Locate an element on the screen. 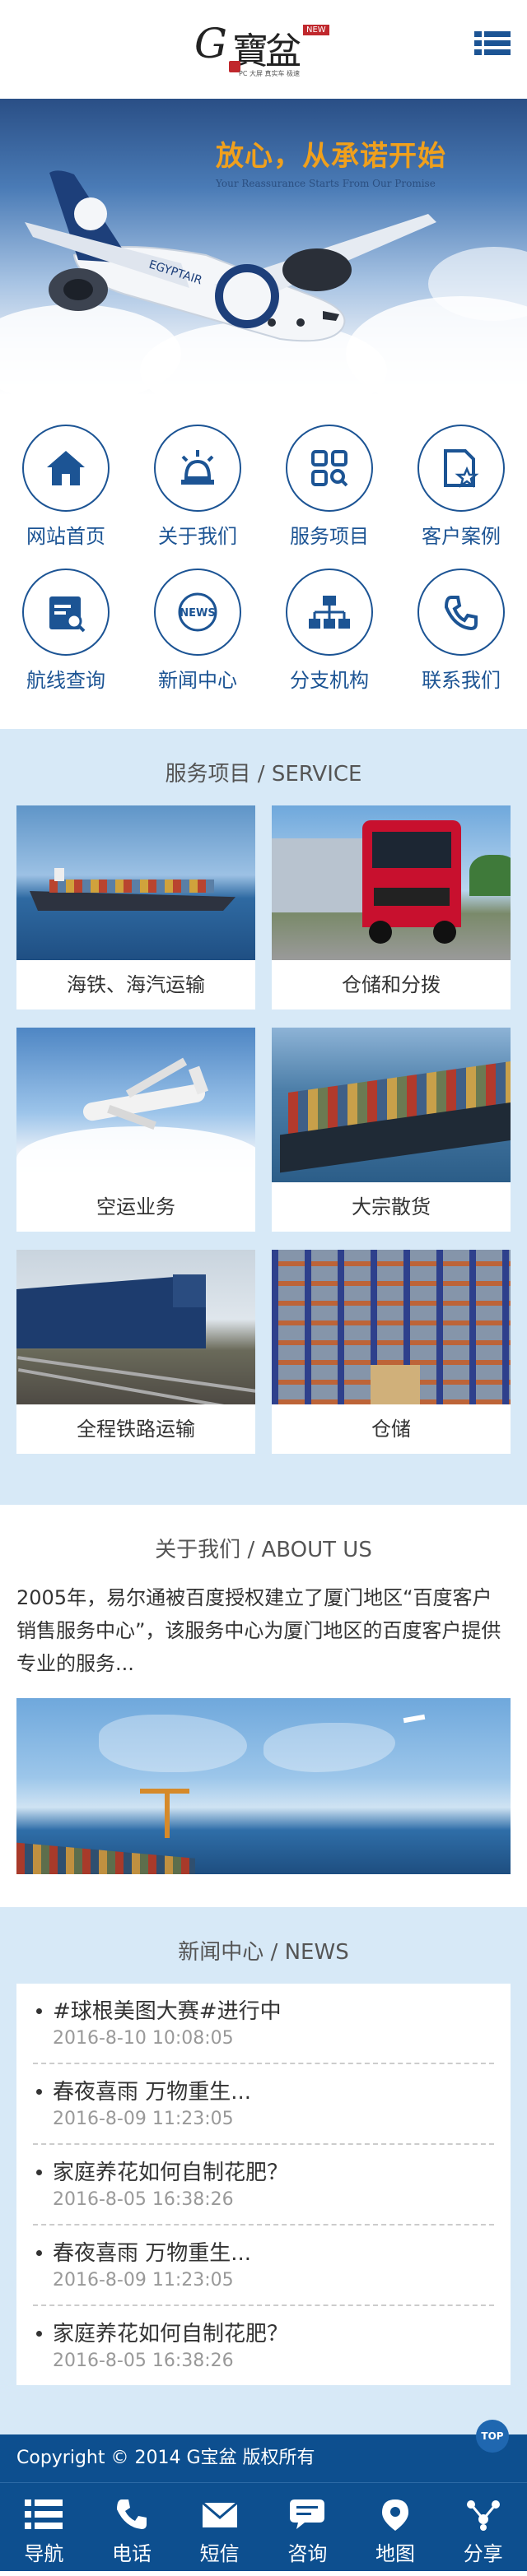 The height and width of the screenshot is (2576, 527). nav-item-cases: 客户案例 is located at coordinates (461, 497).